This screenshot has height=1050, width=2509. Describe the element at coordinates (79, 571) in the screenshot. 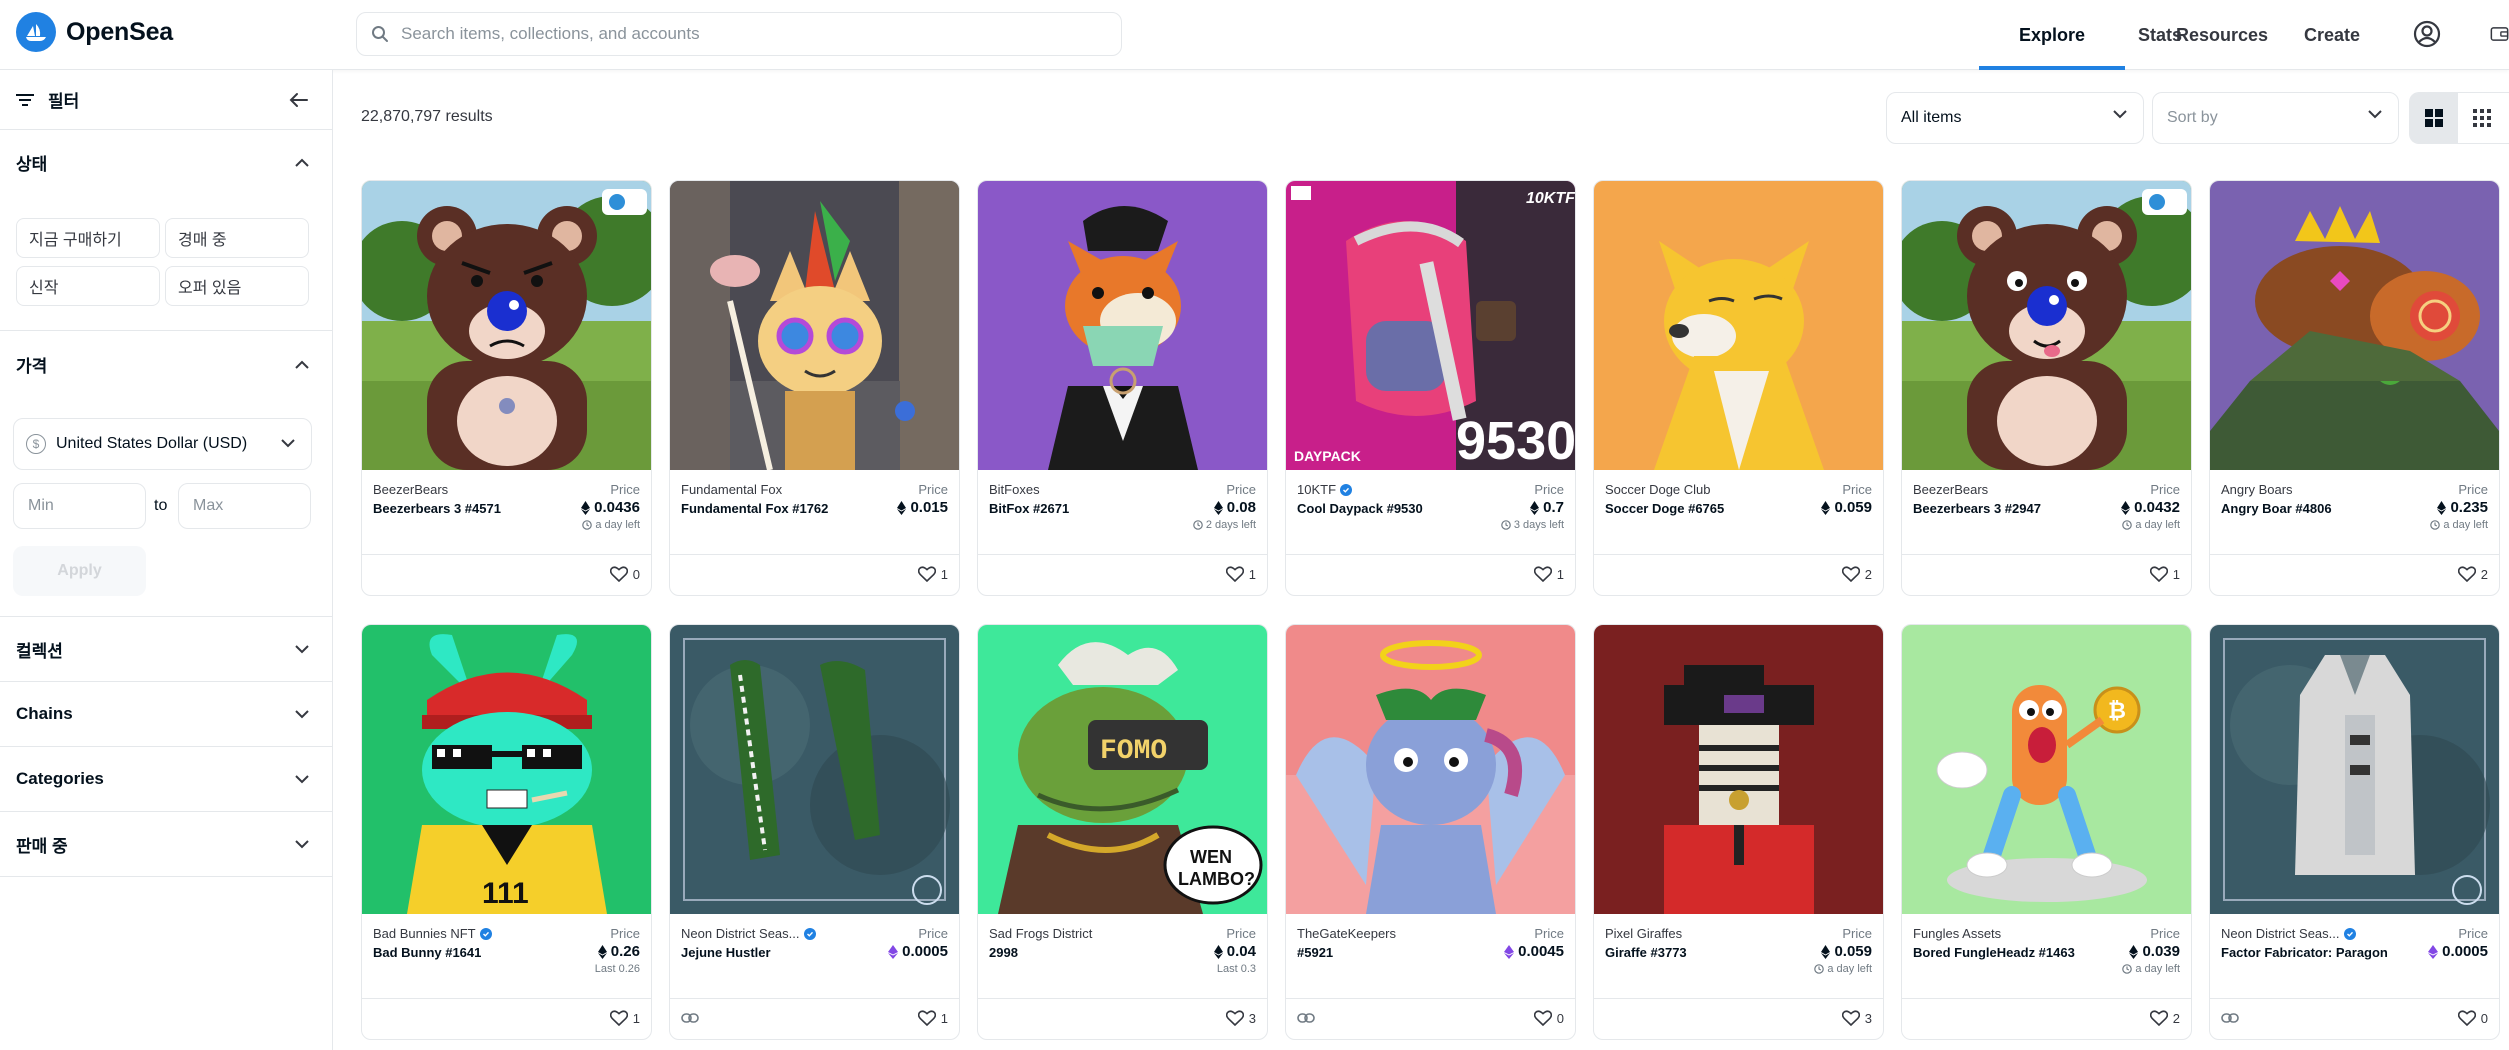

I see `apply-price-button: Apply` at that location.